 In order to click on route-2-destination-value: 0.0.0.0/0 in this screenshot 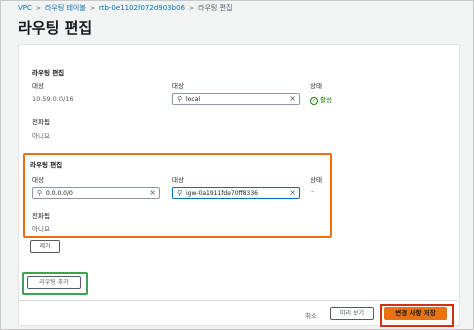, I will do `click(59, 193)`.